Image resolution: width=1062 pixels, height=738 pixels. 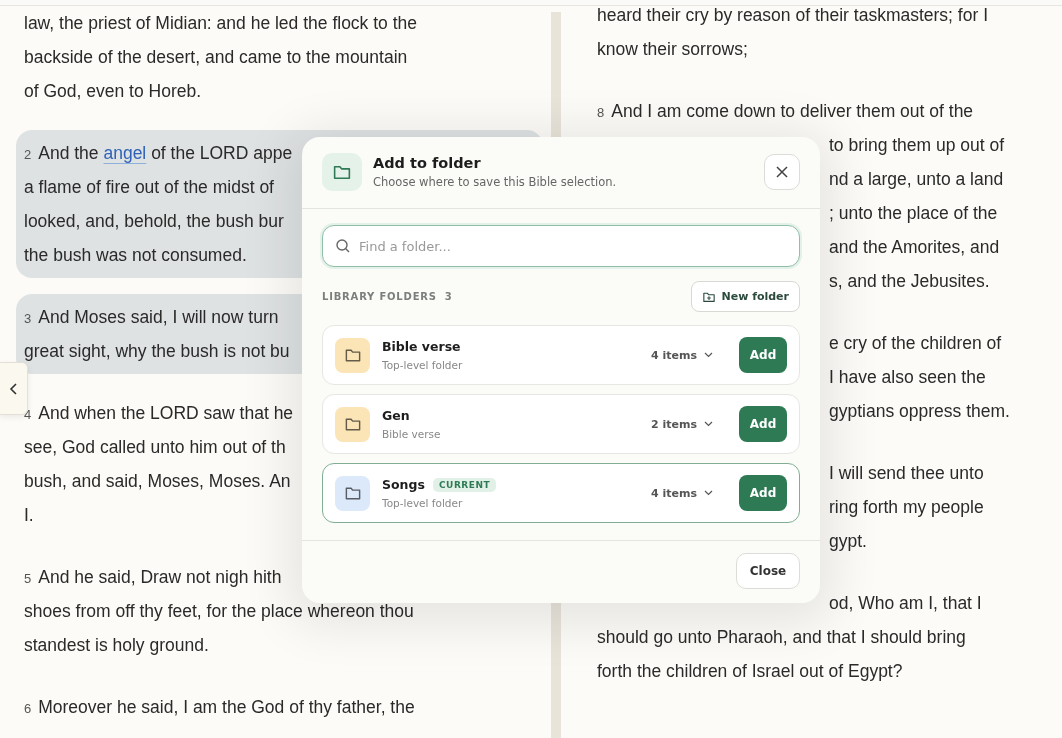 I want to click on verse-line: gypt., so click(x=848, y=541).